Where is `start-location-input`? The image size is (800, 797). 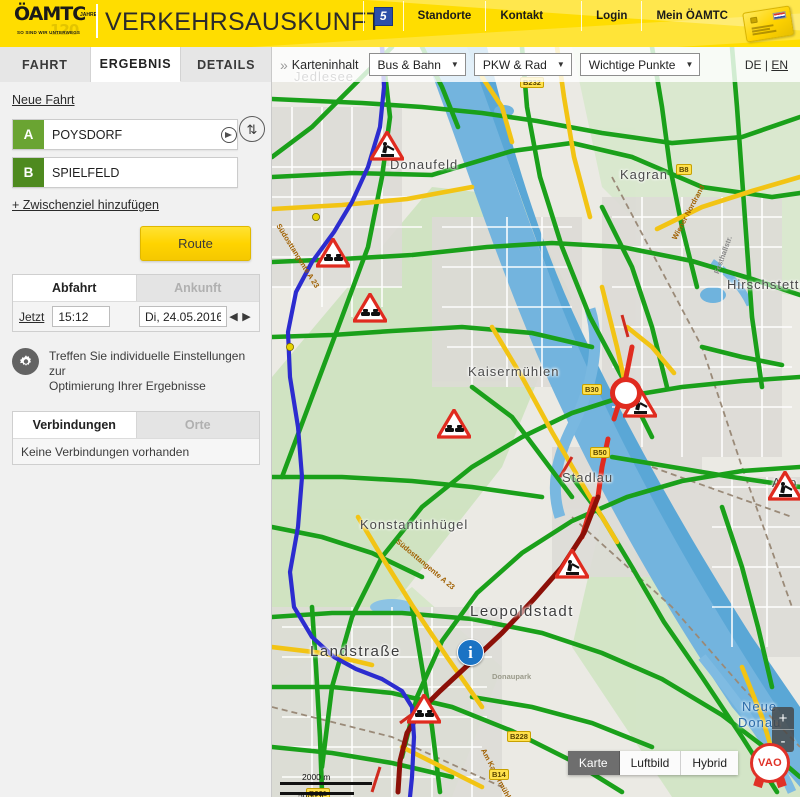
start-location-input is located at coordinates (132, 134).